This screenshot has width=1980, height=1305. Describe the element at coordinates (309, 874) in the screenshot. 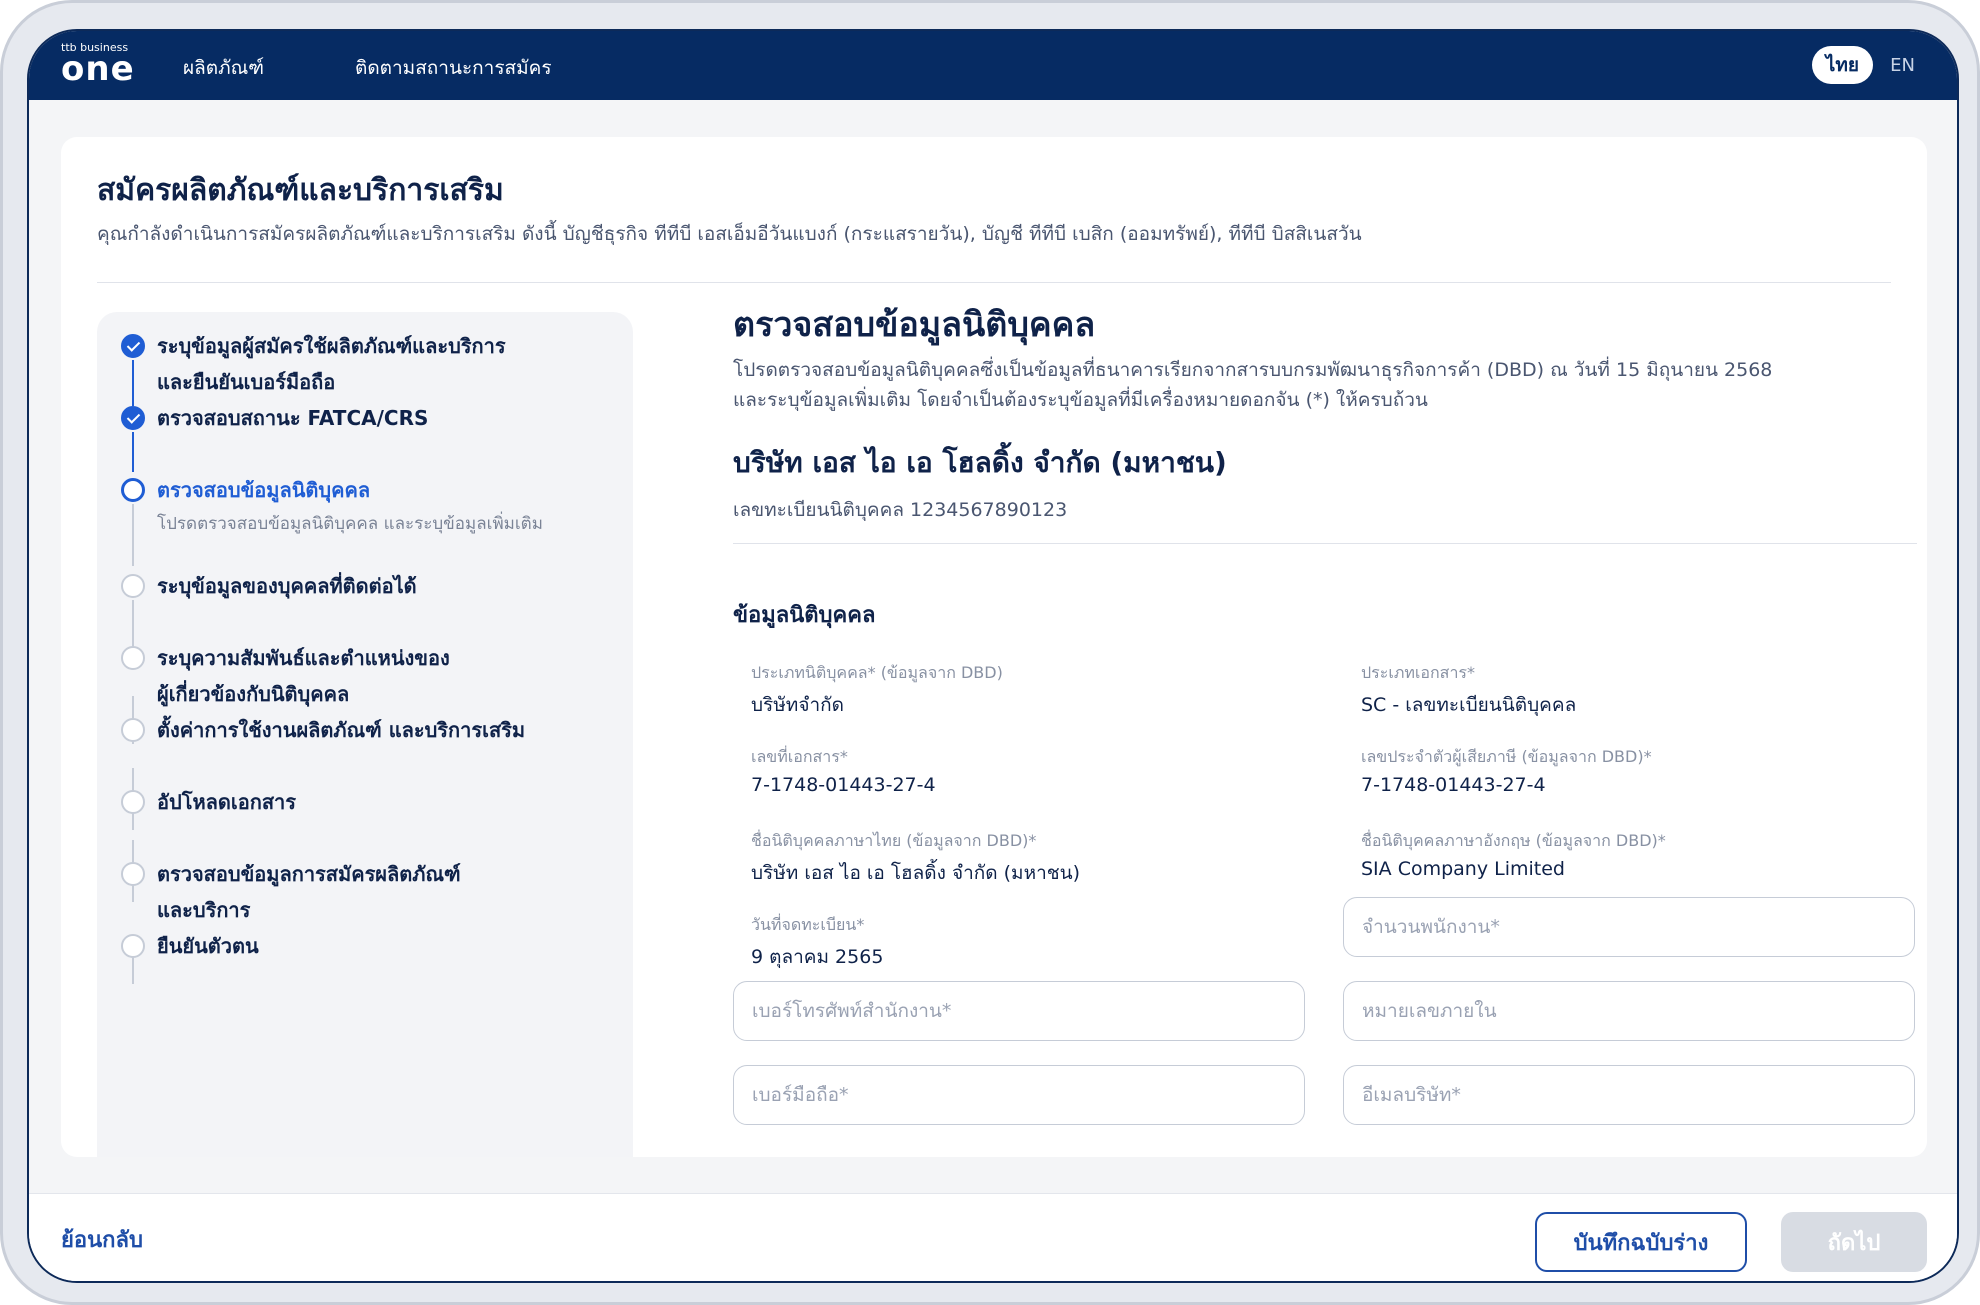

I see `step-label-line: ตรวจสอบข้อมูลการสมัครผลิตภัณฑ์` at that location.